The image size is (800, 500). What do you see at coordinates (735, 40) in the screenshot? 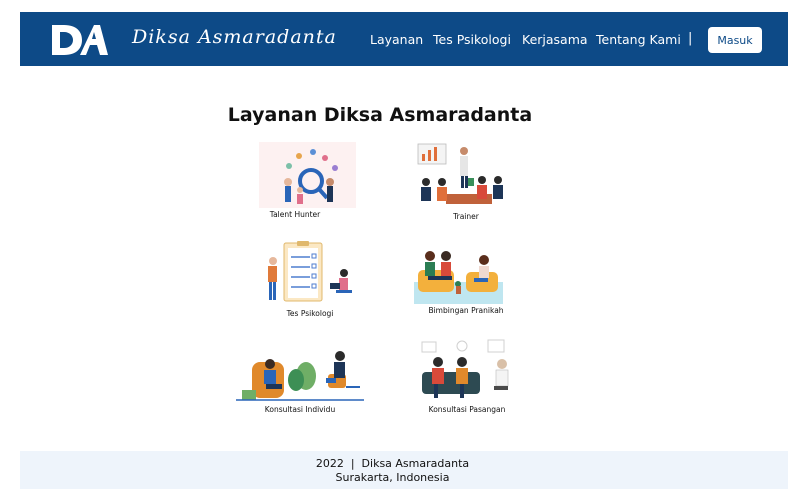
I see `login-button: Masuk` at bounding box center [735, 40].